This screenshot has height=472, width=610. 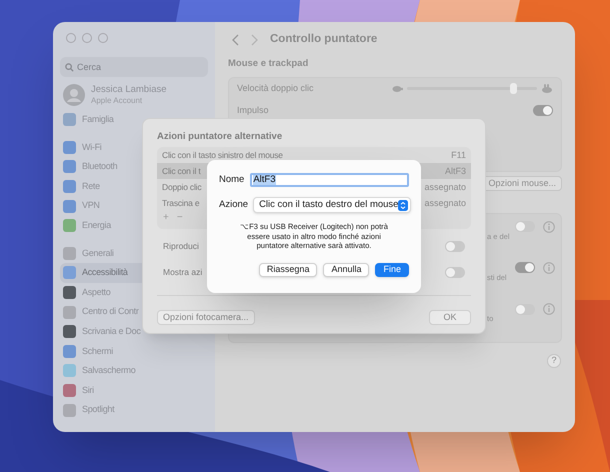 What do you see at coordinates (314, 155) in the screenshot?
I see `action-row: Clic con il tasto sinistro del mouse F11` at bounding box center [314, 155].